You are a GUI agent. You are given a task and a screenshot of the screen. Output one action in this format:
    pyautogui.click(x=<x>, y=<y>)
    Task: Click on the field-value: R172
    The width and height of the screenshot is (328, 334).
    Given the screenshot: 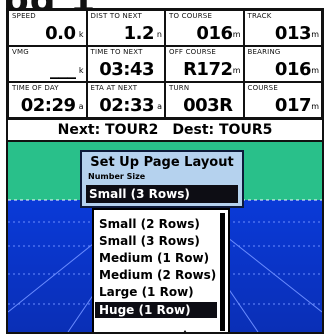 What is the action you would take?
    pyautogui.click(x=208, y=69)
    